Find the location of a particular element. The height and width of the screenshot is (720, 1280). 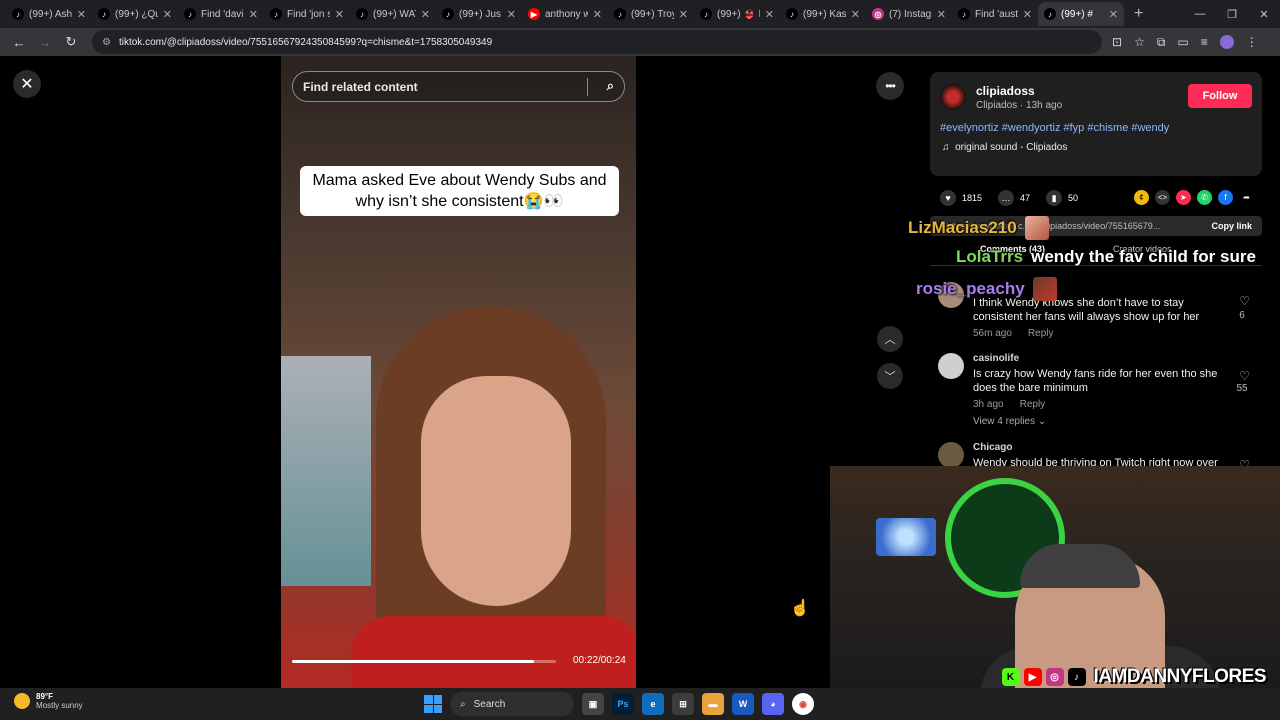

browser-tab: ♪ (99+) Kash ✕ is located at coordinates (823, 14).